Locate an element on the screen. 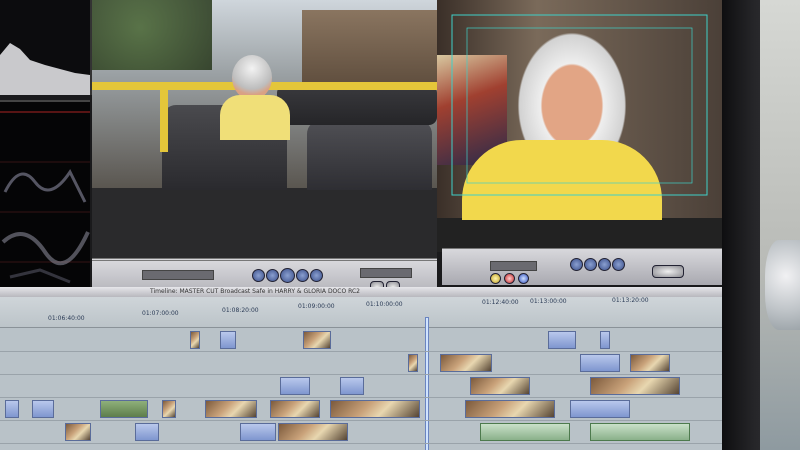 This screenshot has height=450, width=800. ruler-label: 01:06:40:00 is located at coordinates (66, 318).